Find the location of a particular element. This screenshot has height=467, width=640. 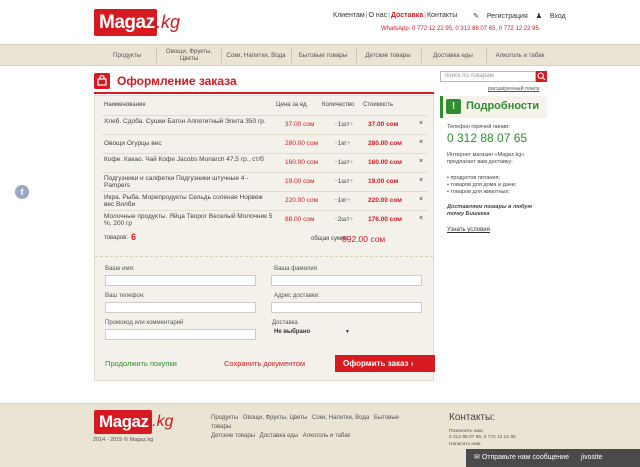

save-document-link: Сохранить документом is located at coordinates (264, 363).